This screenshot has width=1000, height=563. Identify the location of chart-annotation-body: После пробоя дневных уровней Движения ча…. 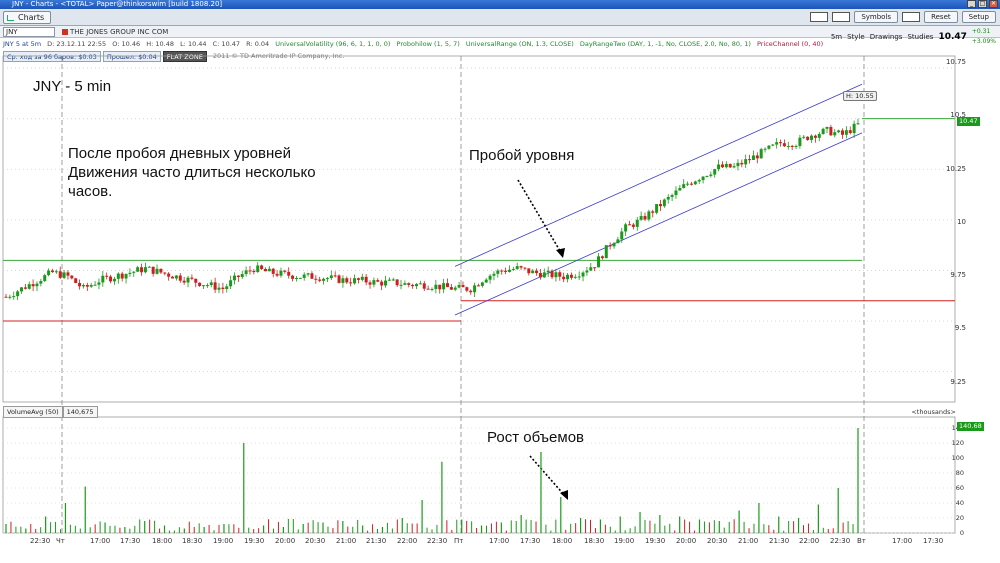
(192, 172).